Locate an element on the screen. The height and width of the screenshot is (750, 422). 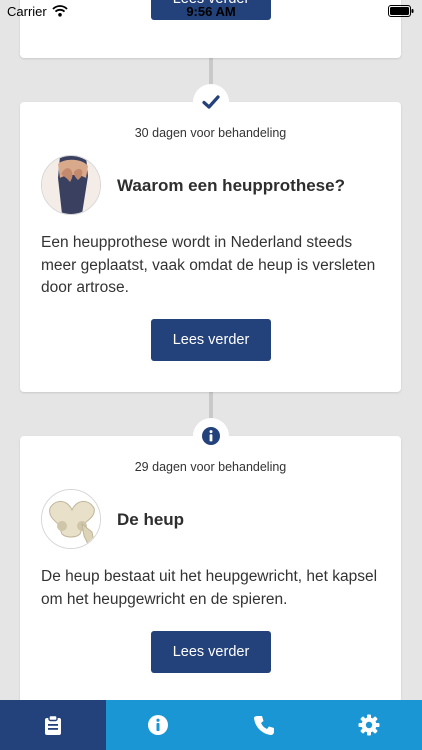
tab-contact is located at coordinates (264, 725).